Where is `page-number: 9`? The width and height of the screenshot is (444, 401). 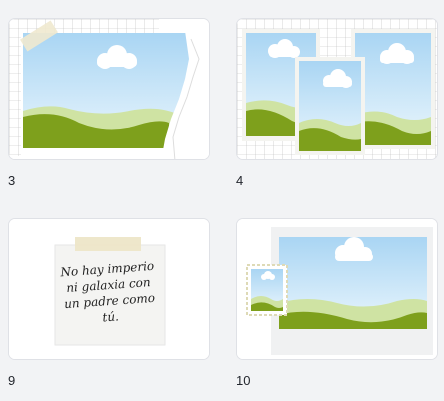 page-number: 9 is located at coordinates (12, 380).